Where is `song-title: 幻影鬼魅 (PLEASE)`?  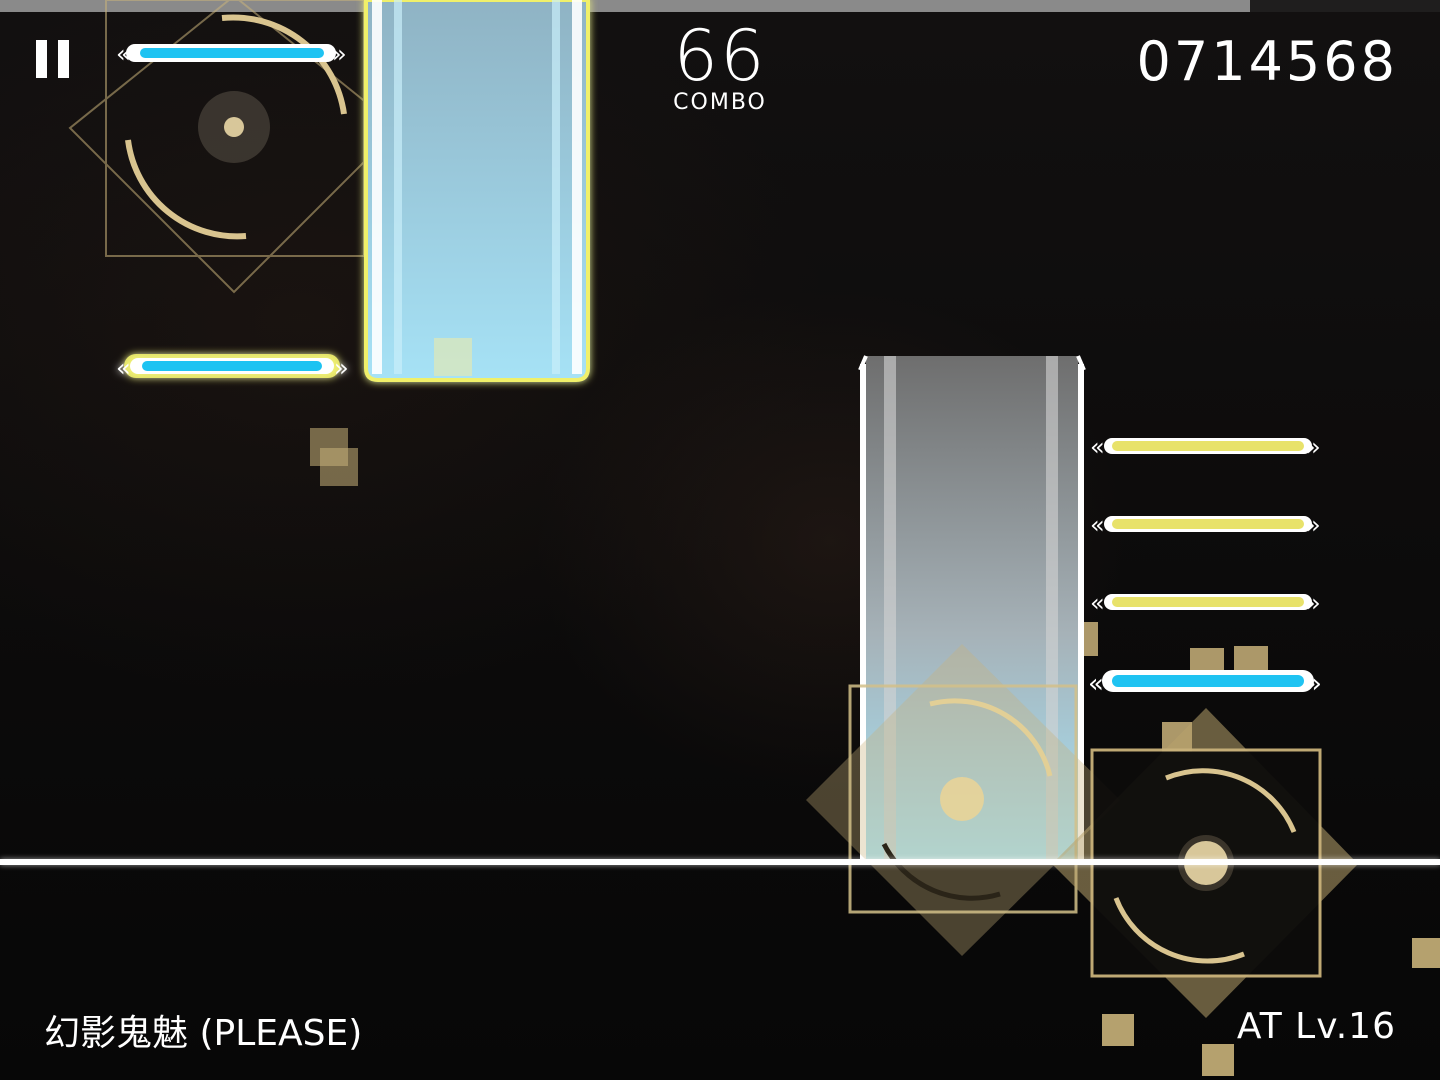 song-title: 幻影鬼魅 (PLEASE) is located at coordinates (203, 1033).